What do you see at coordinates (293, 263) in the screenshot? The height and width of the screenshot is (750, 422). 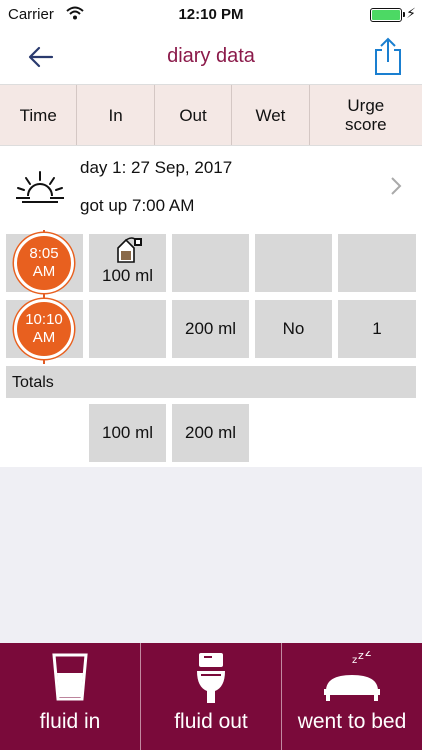 I see `entry-wet-cell` at bounding box center [293, 263].